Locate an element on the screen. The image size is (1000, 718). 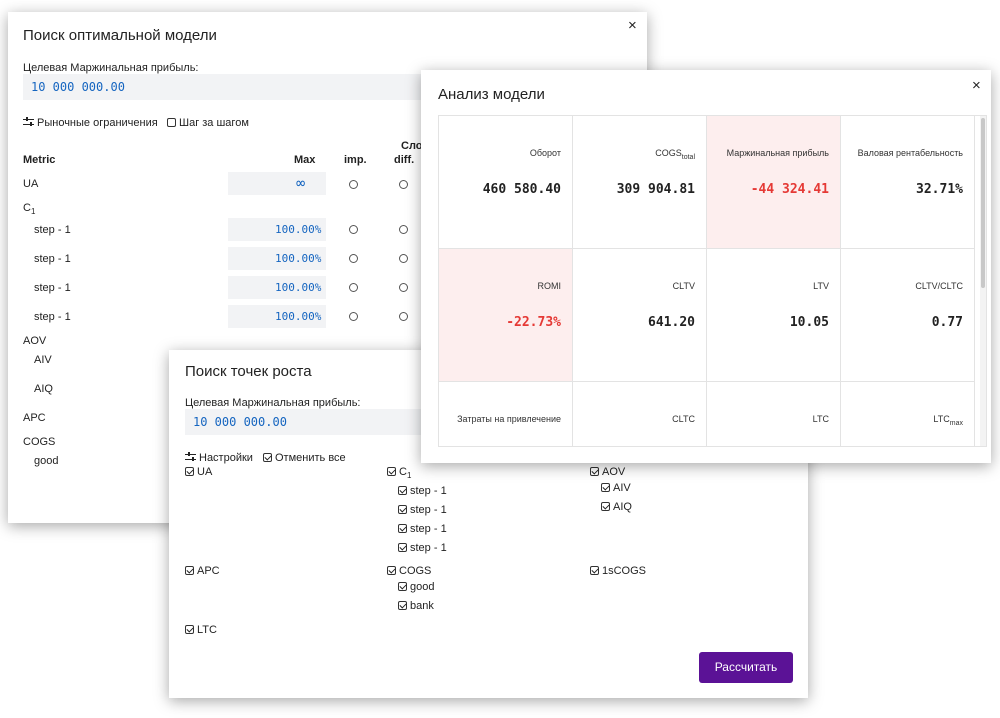
row-aiv-label: AIV is located at coordinates (43, 360).